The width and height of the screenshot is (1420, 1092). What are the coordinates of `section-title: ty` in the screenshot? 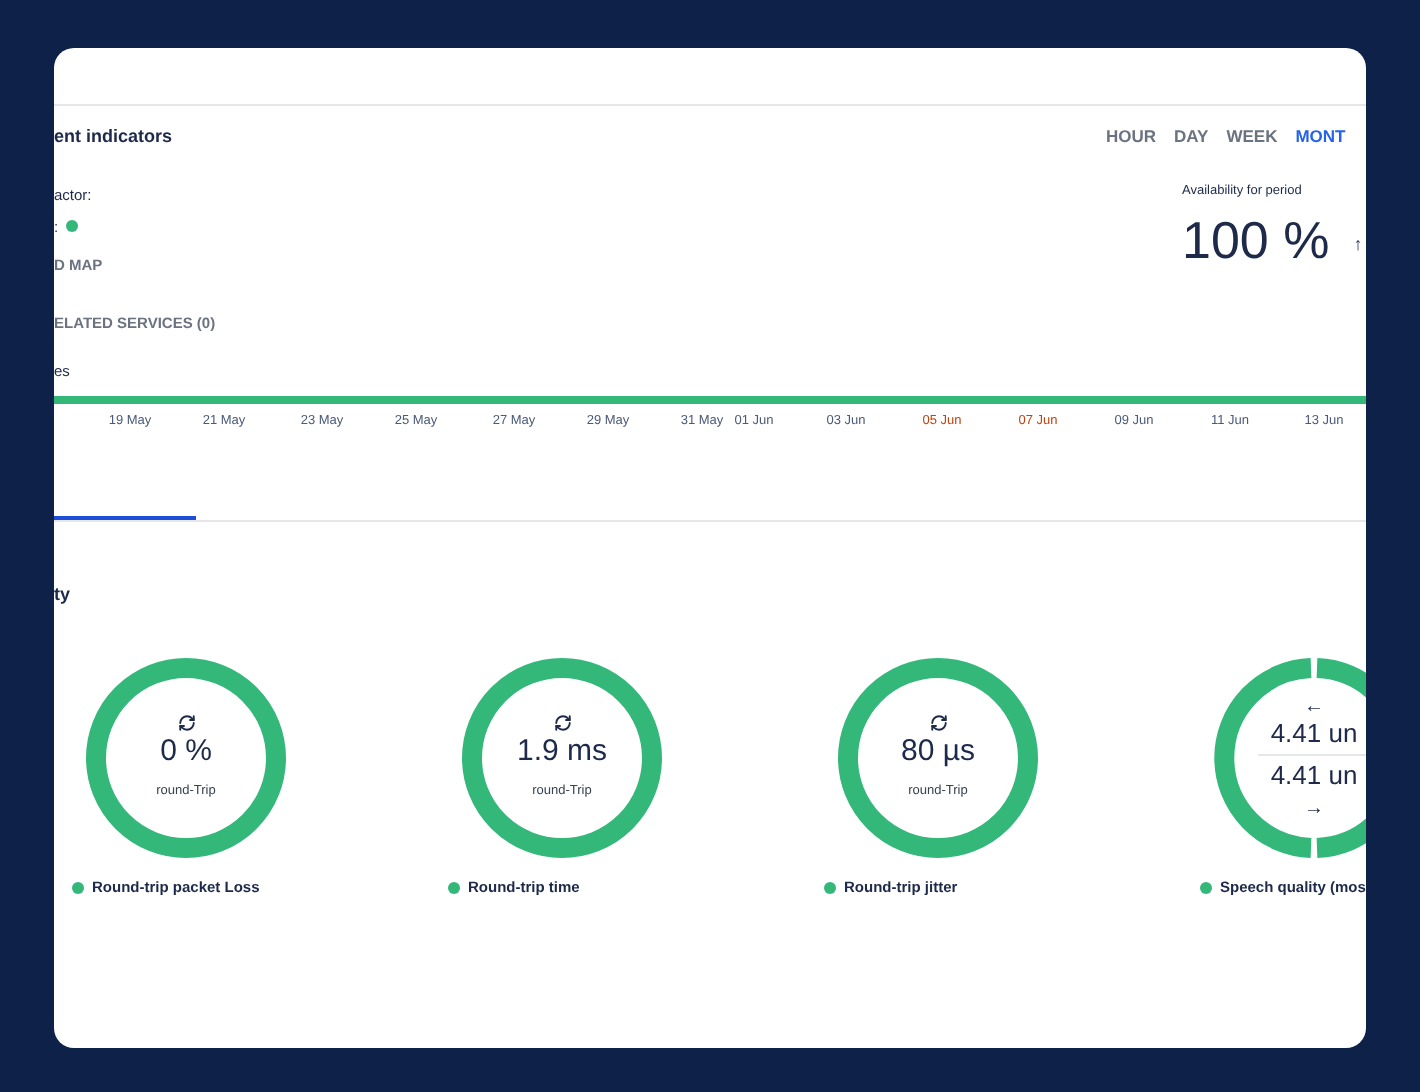 It's located at (63, 594).